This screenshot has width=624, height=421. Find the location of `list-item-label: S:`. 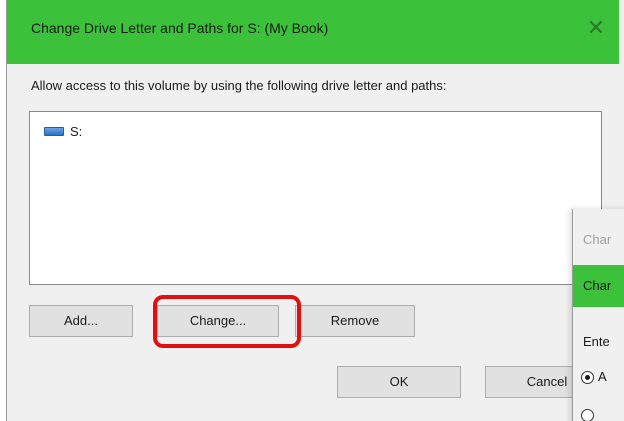

list-item-label: S: is located at coordinates (76, 131).